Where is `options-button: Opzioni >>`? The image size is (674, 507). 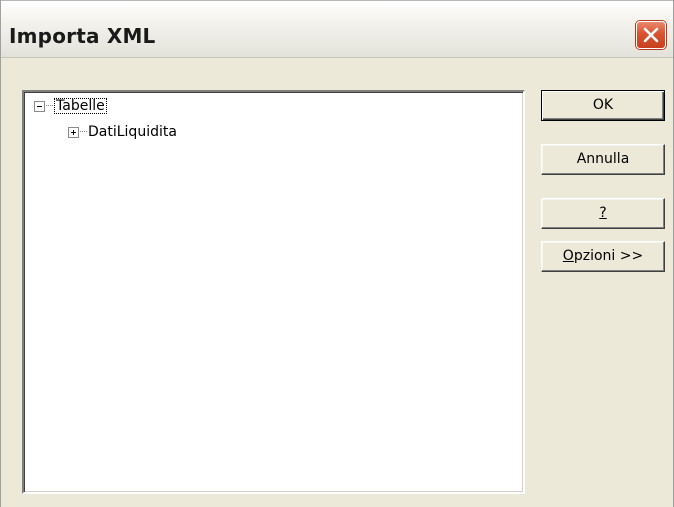
options-button: Opzioni >> is located at coordinates (603, 256).